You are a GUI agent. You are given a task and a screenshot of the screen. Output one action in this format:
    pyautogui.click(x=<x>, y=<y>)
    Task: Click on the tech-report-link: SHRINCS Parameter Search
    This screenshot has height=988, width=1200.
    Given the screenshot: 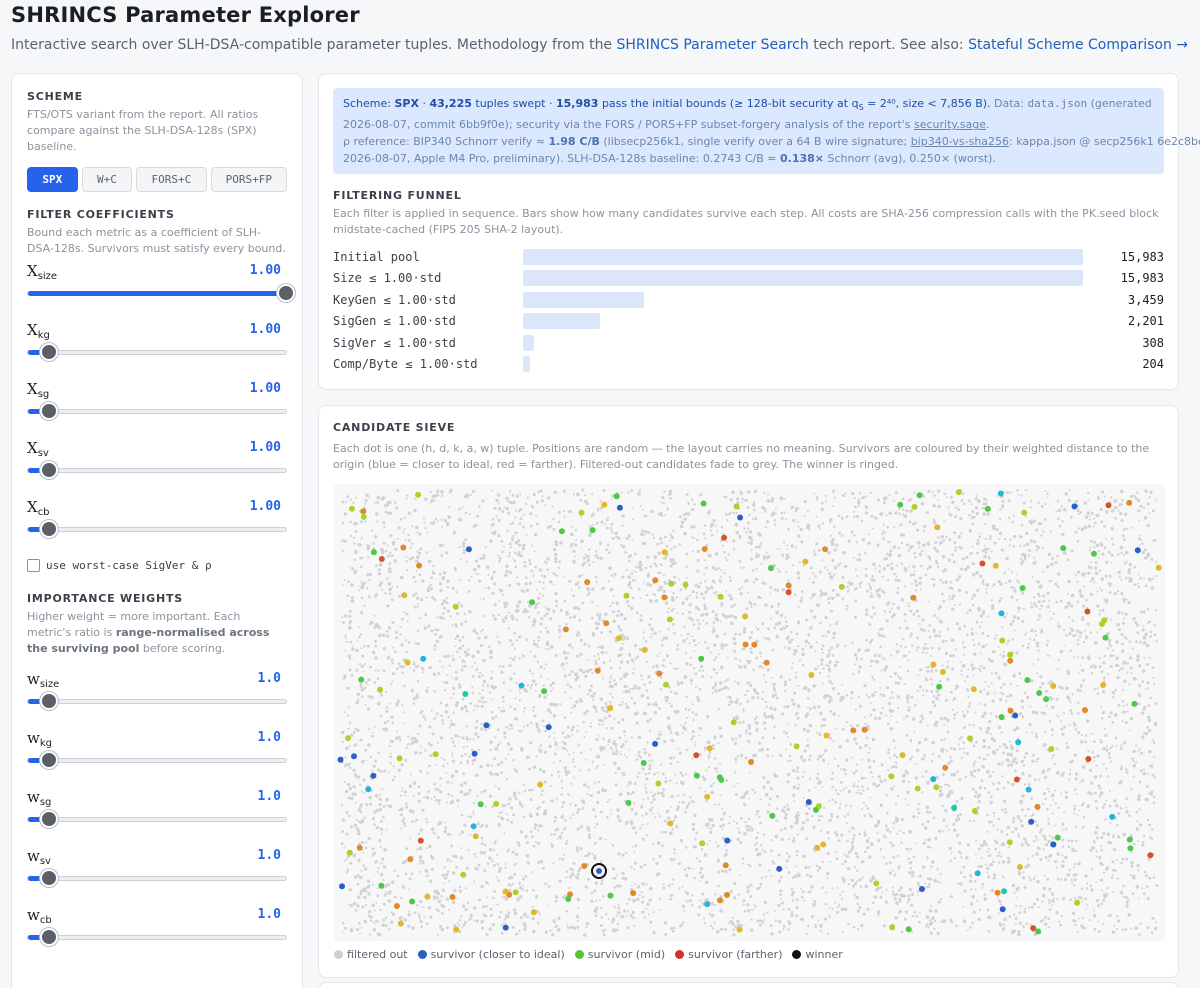 What is the action you would take?
    pyautogui.click(x=713, y=45)
    